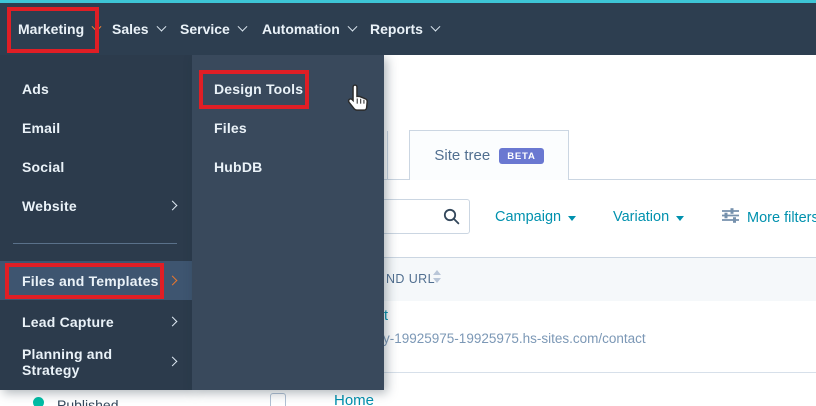  What do you see at coordinates (387, 155) in the screenshot?
I see `hidden-tab-edge` at bounding box center [387, 155].